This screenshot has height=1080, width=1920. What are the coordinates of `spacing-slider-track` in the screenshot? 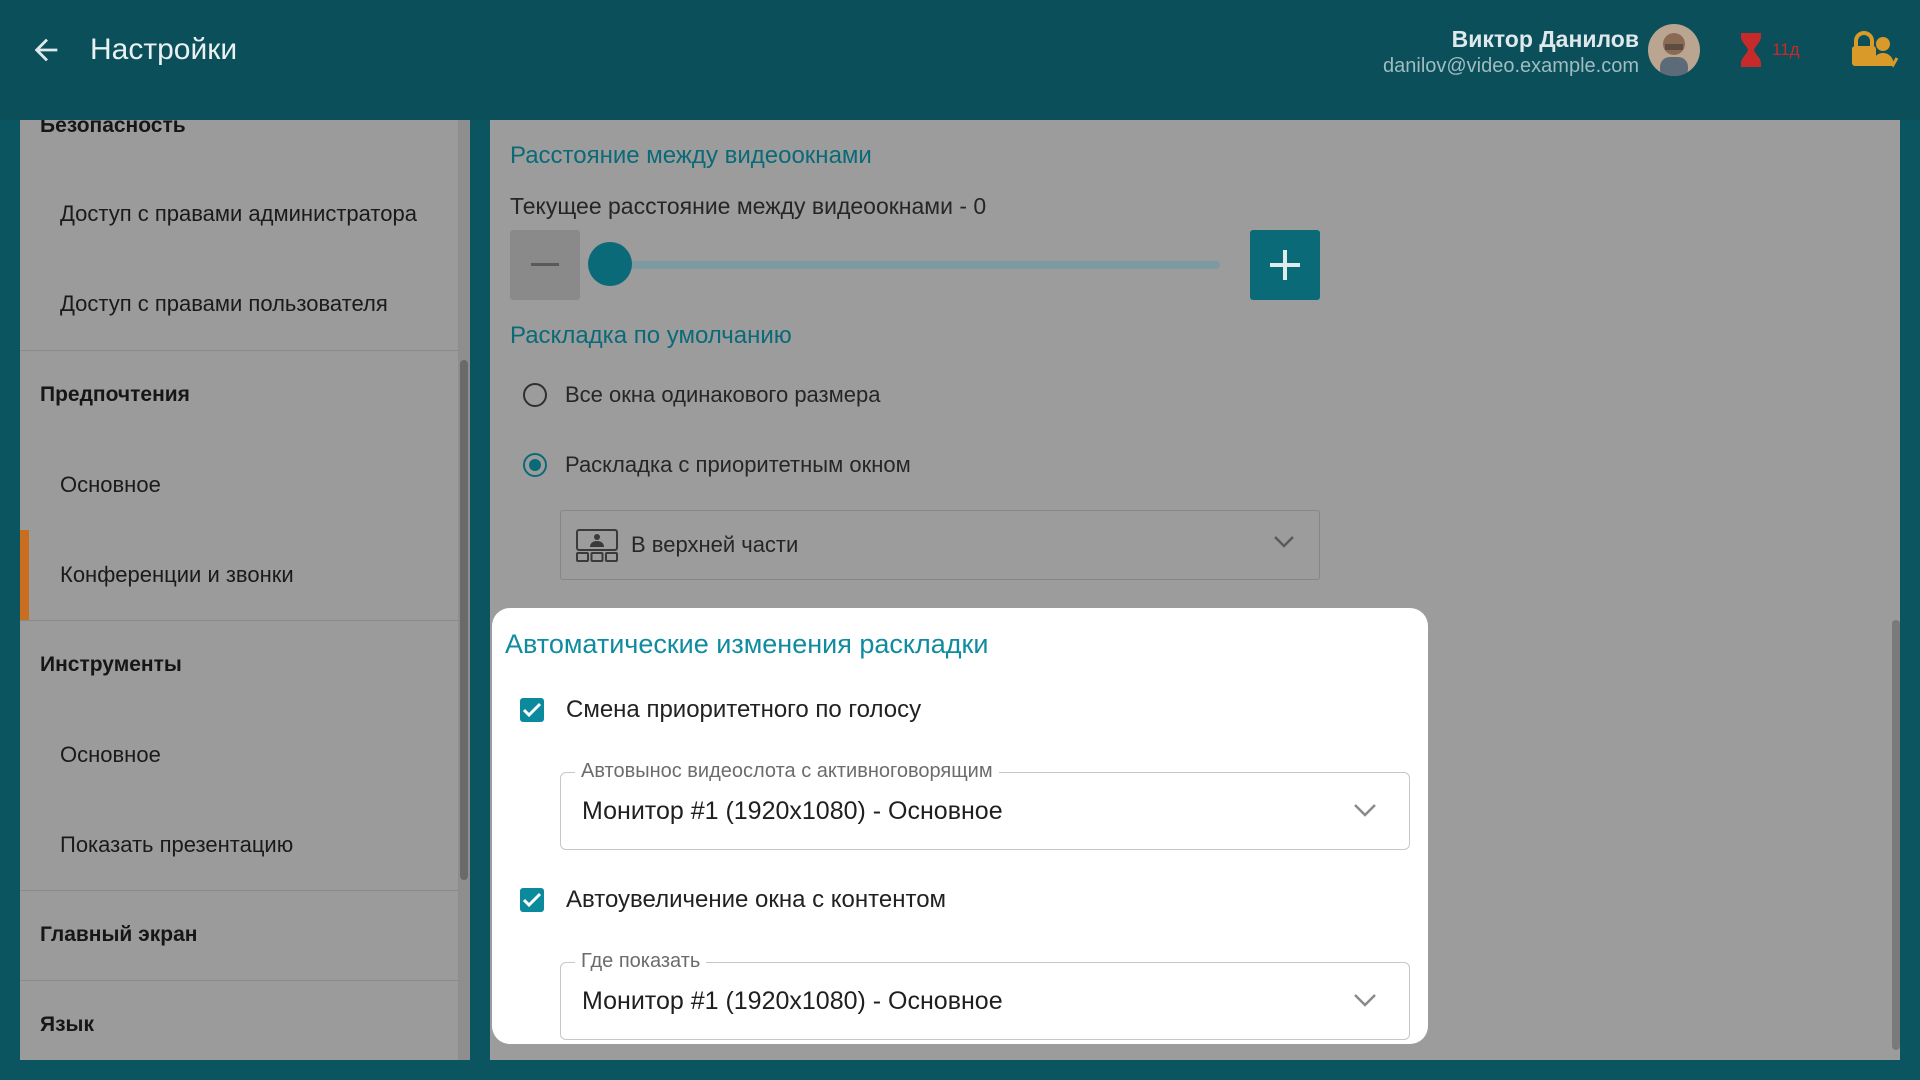 It's located at (913, 265).